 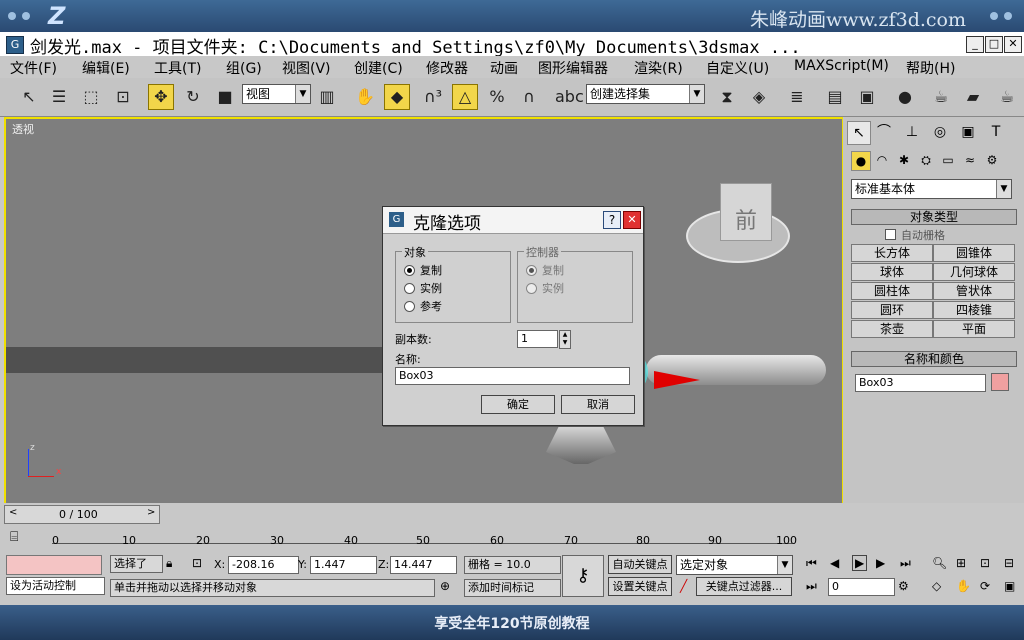 What do you see at coordinates (1009, 563) in the screenshot?
I see `zoom-extents-all-icon: ⊟` at bounding box center [1009, 563].